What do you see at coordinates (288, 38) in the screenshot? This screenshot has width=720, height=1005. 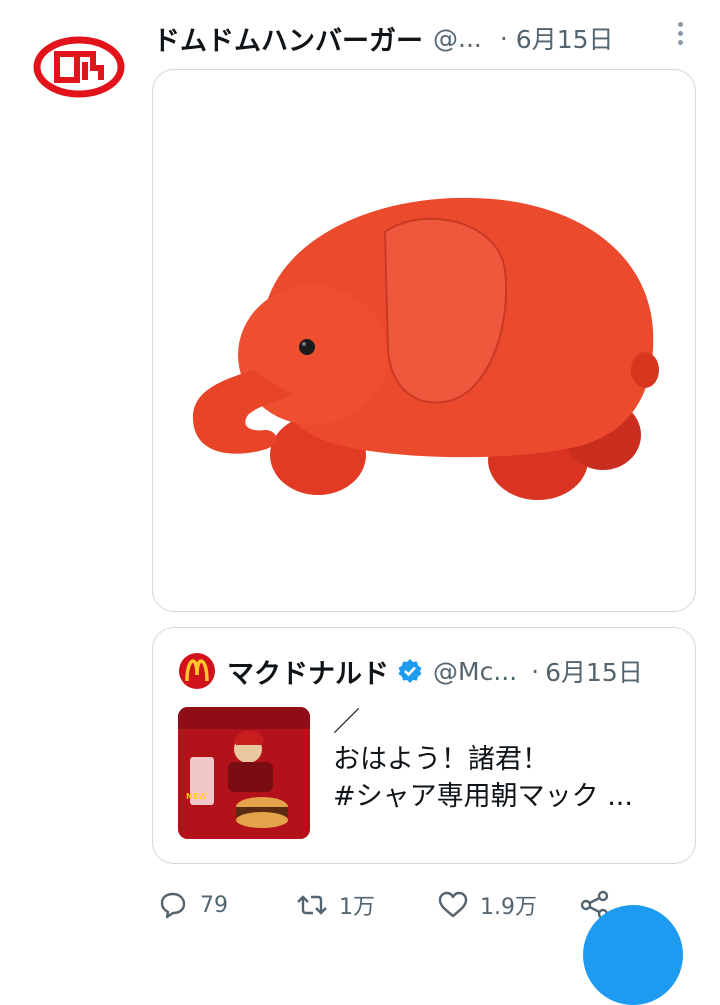 I see `author-name: ドムドムハンバーガー` at bounding box center [288, 38].